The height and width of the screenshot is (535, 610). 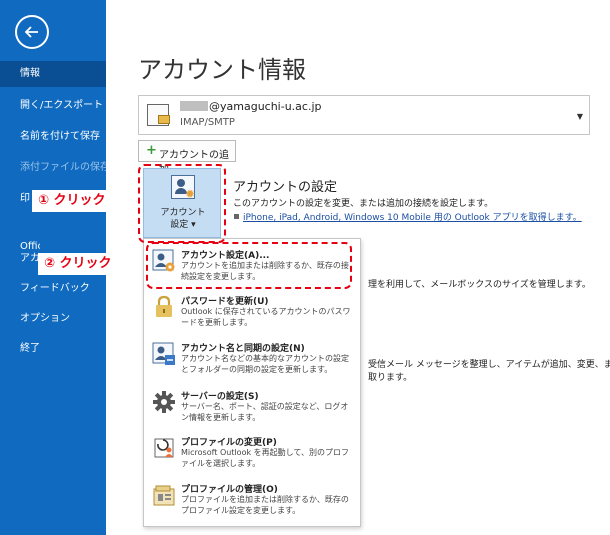 I want to click on menu-item-description: Outlook に保存されているアカウントのパスワードを更新します。, so click(x=266, y=317).